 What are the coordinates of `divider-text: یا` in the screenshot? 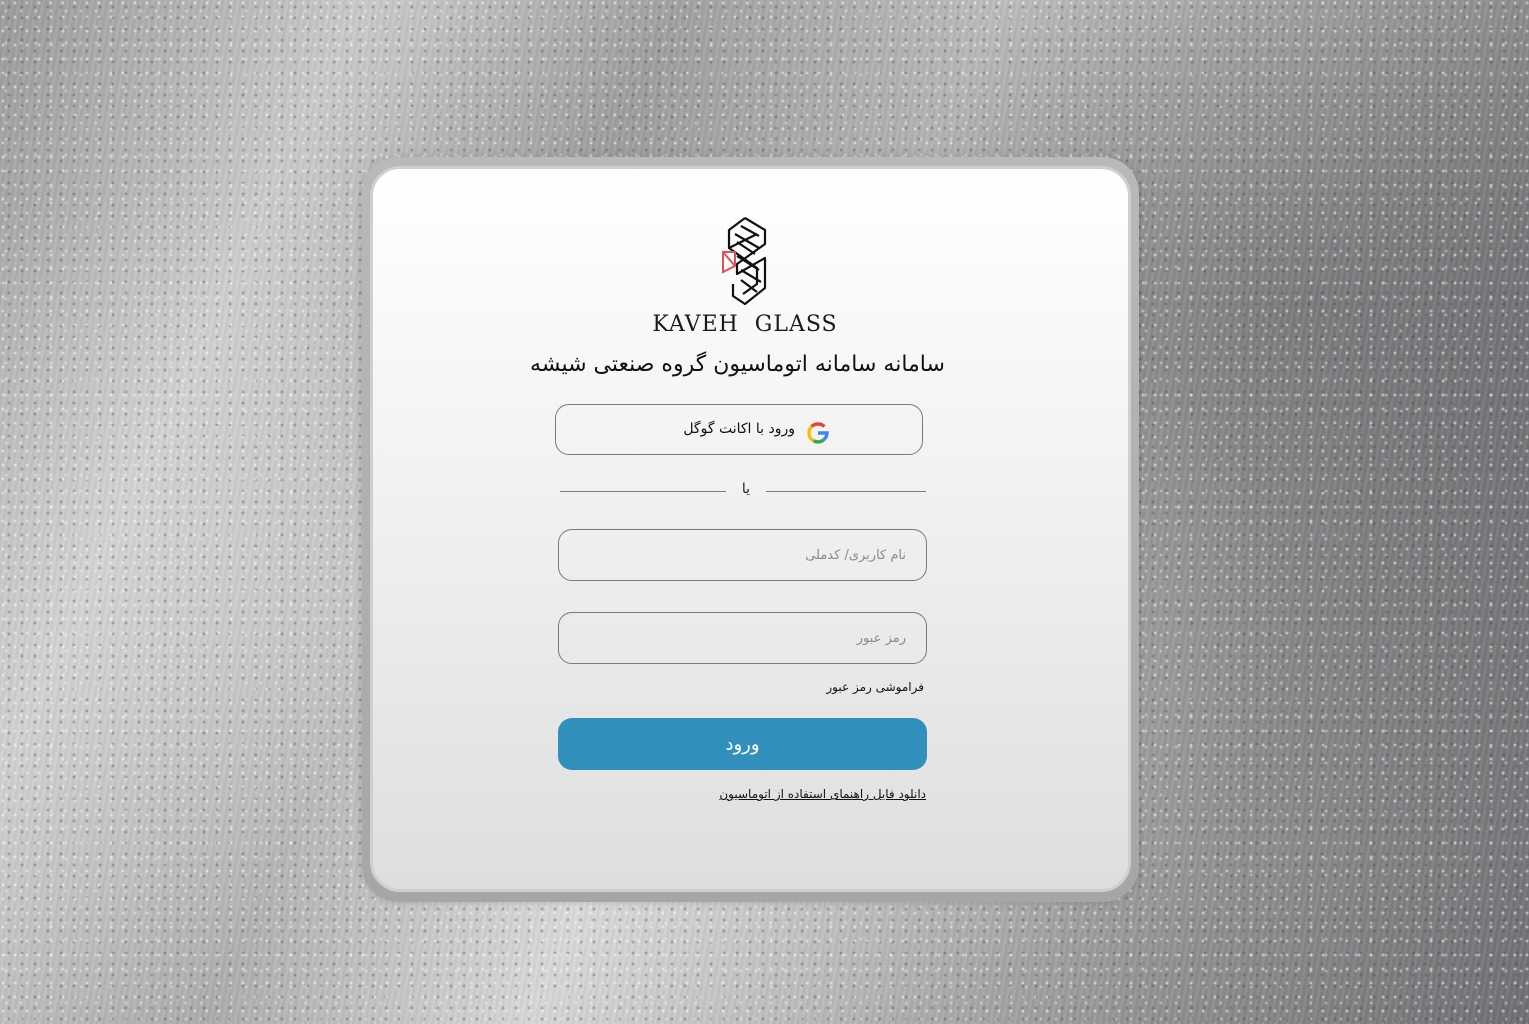 It's located at (746, 489).